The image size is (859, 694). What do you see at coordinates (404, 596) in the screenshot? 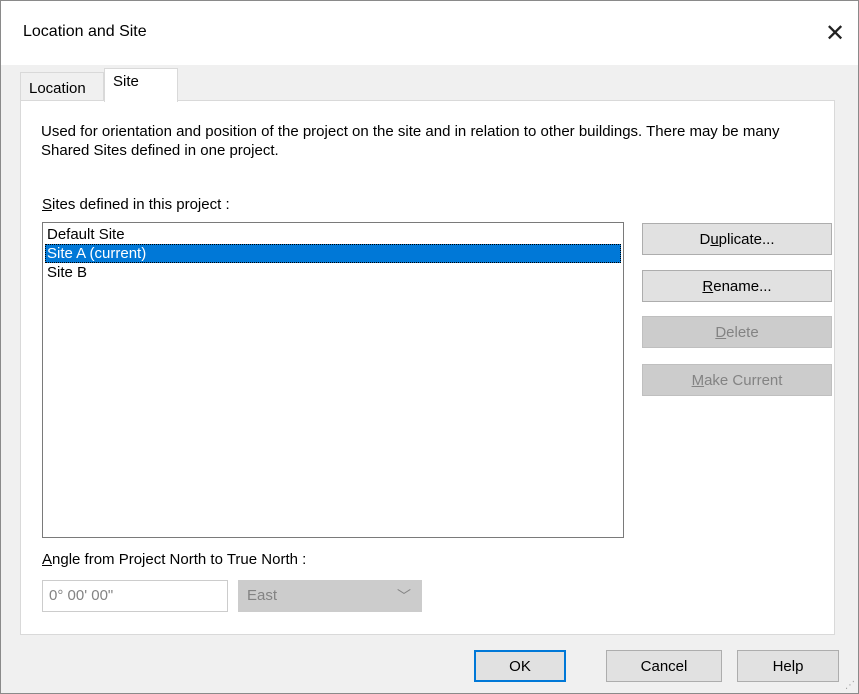
I see `chevron-down-icon: ﹀` at bounding box center [404, 596].